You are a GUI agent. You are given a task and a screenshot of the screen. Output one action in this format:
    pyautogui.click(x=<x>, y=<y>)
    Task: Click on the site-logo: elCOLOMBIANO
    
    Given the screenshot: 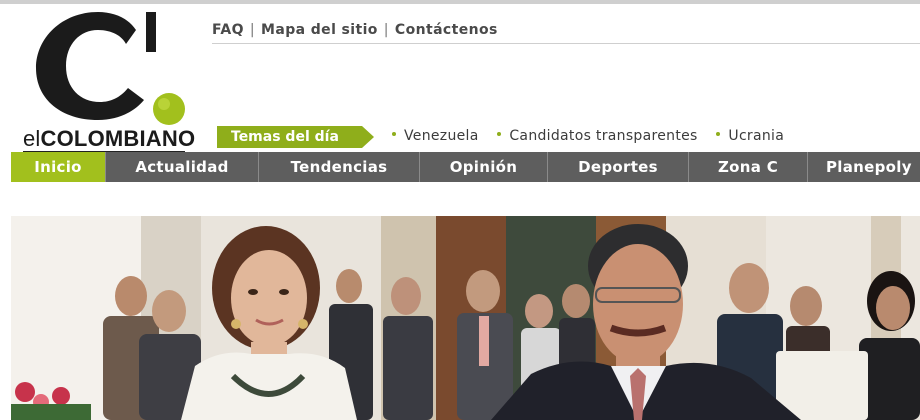 What is the action you would take?
    pyautogui.click(x=108, y=80)
    